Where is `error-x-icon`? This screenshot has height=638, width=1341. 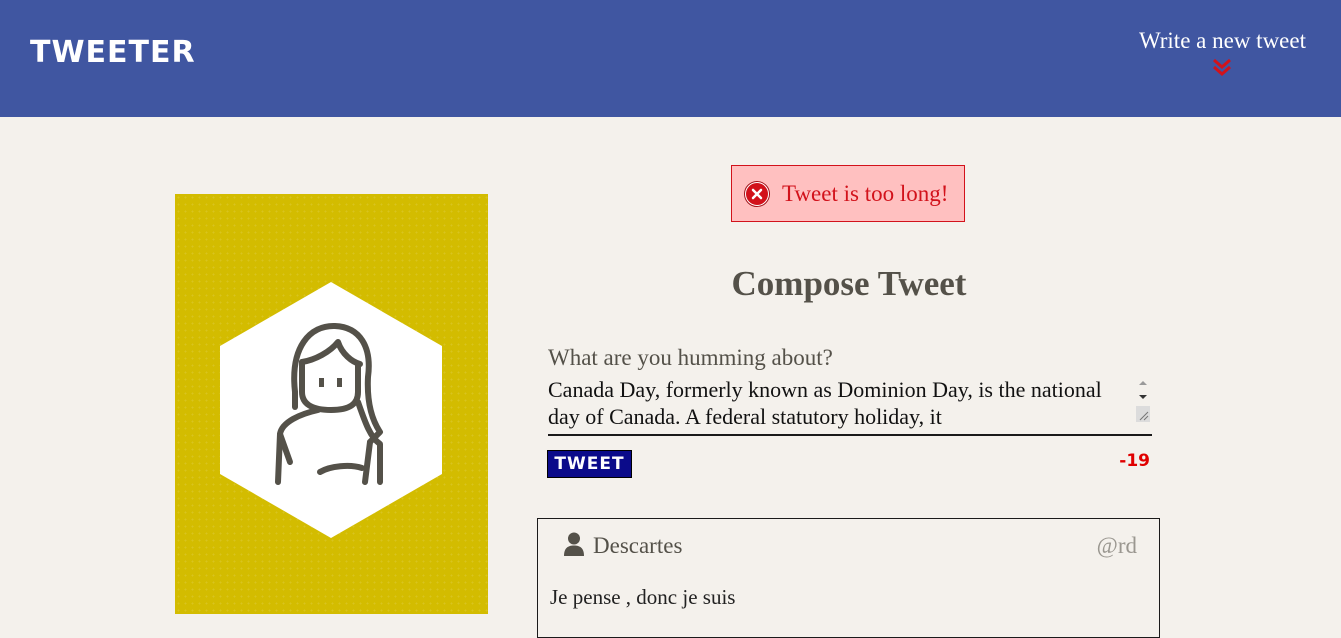
error-x-icon is located at coordinates (757, 193).